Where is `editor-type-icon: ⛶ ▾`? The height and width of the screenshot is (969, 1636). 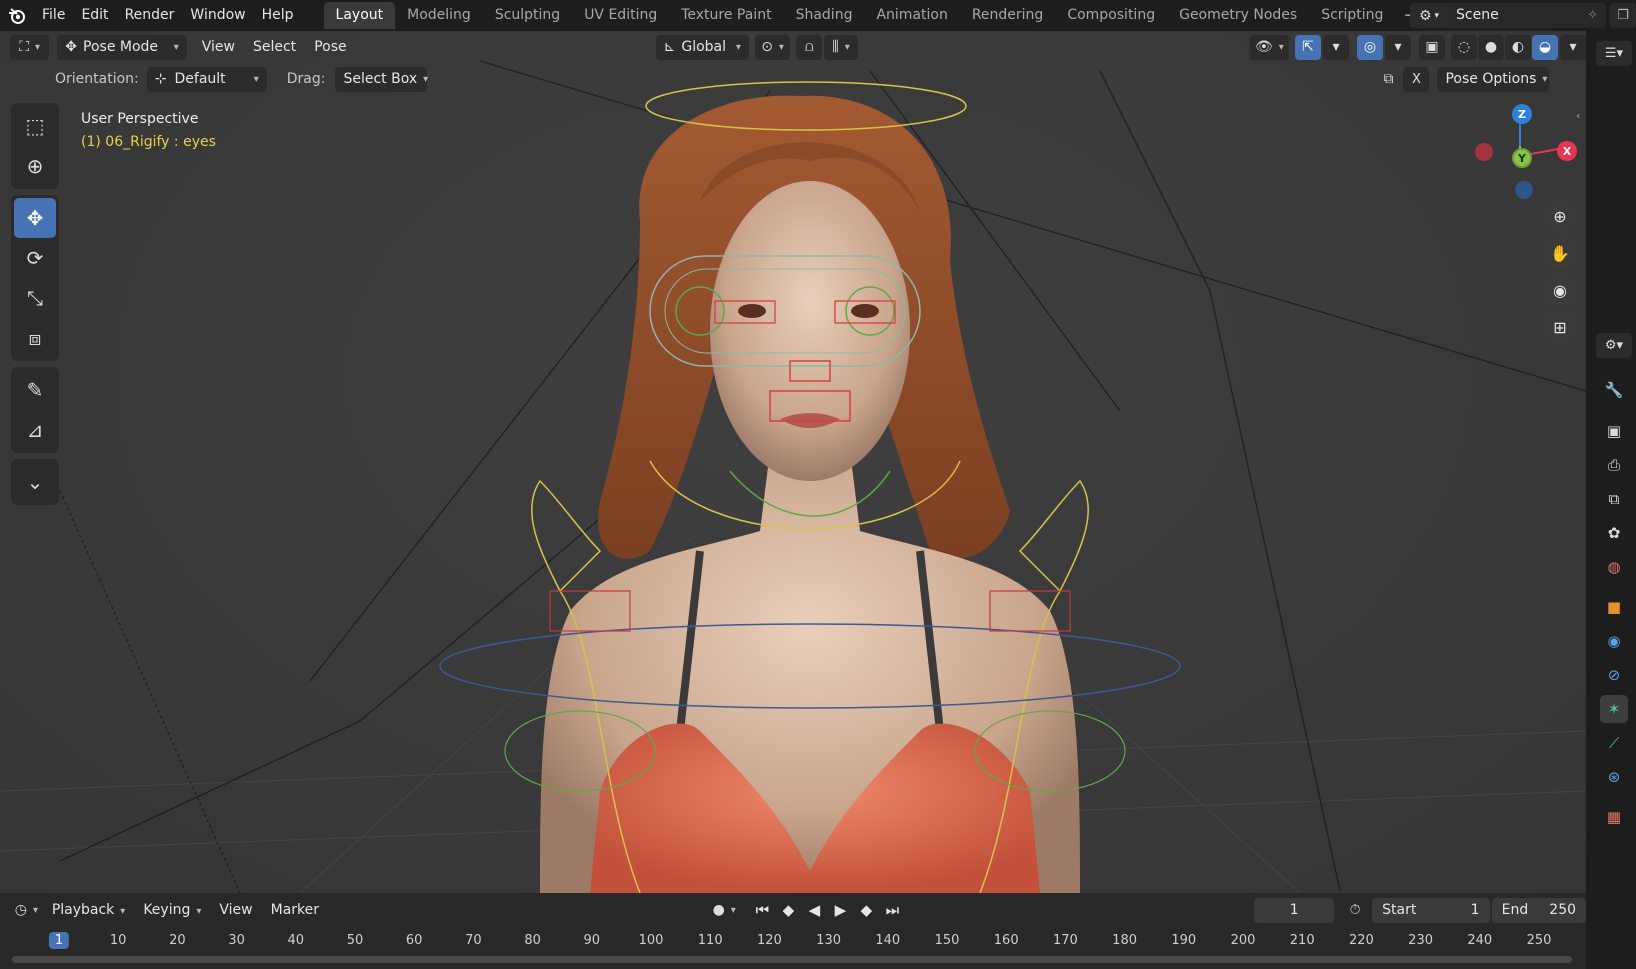
editor-type-icon: ⛶ ▾ is located at coordinates (30, 47).